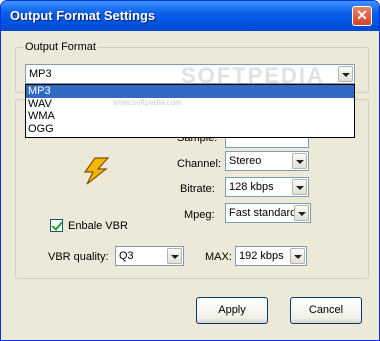 The width and height of the screenshot is (380, 341). What do you see at coordinates (245, 161) in the screenshot?
I see `channel-value: Stereo` at bounding box center [245, 161].